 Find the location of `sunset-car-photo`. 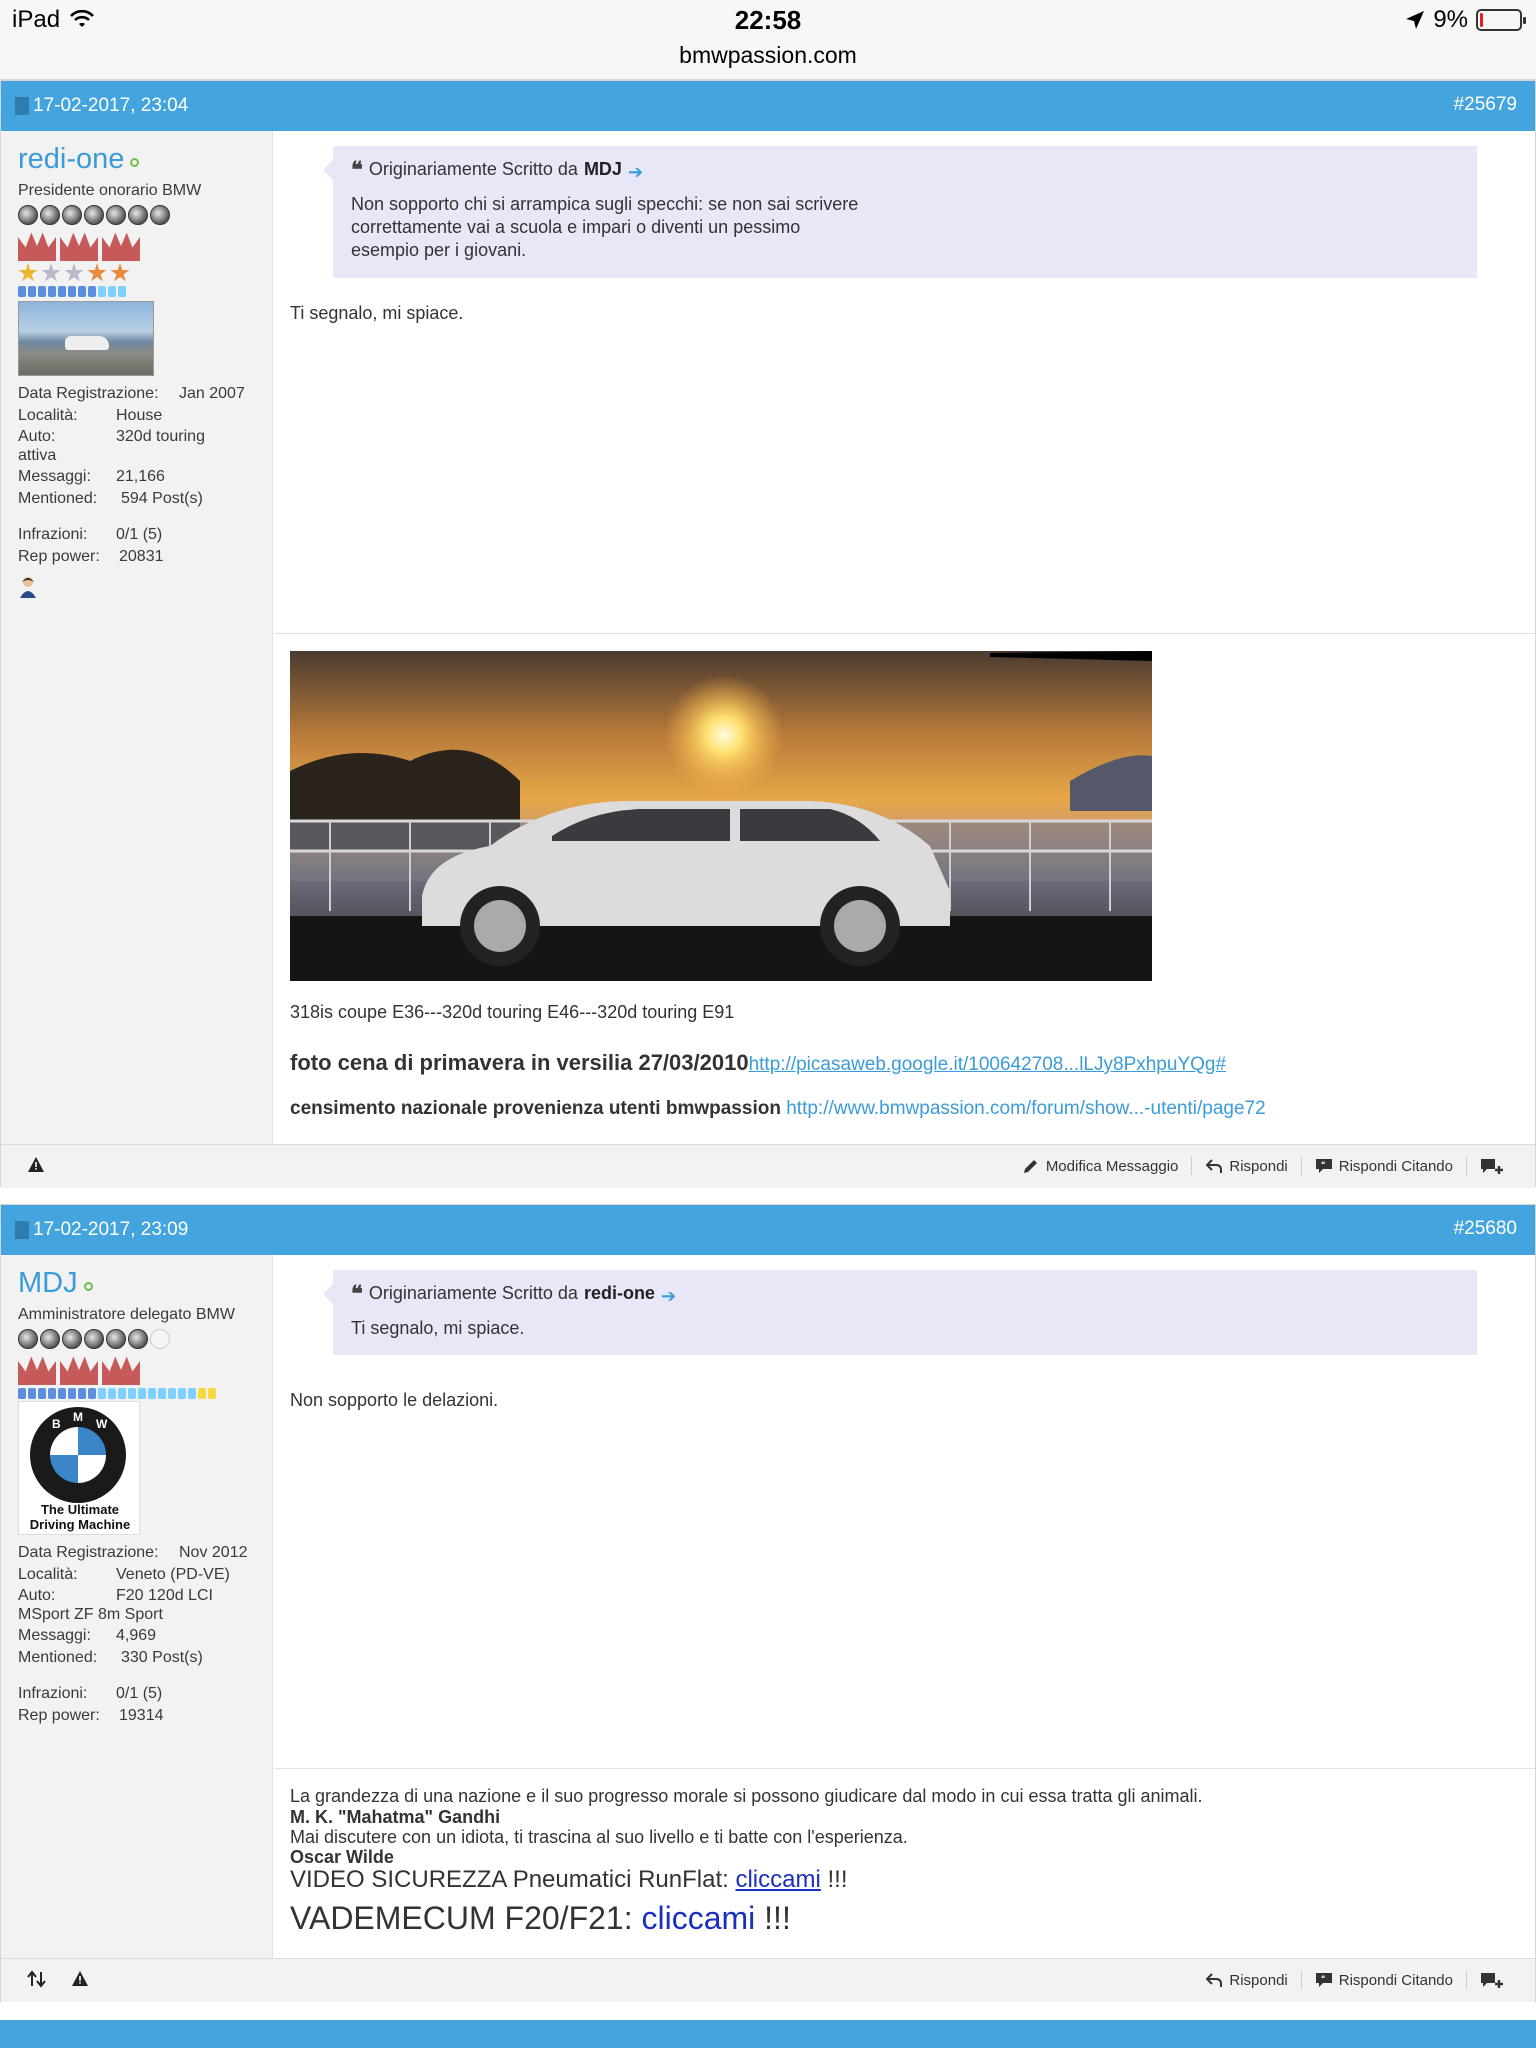

sunset-car-photo is located at coordinates (721, 816).